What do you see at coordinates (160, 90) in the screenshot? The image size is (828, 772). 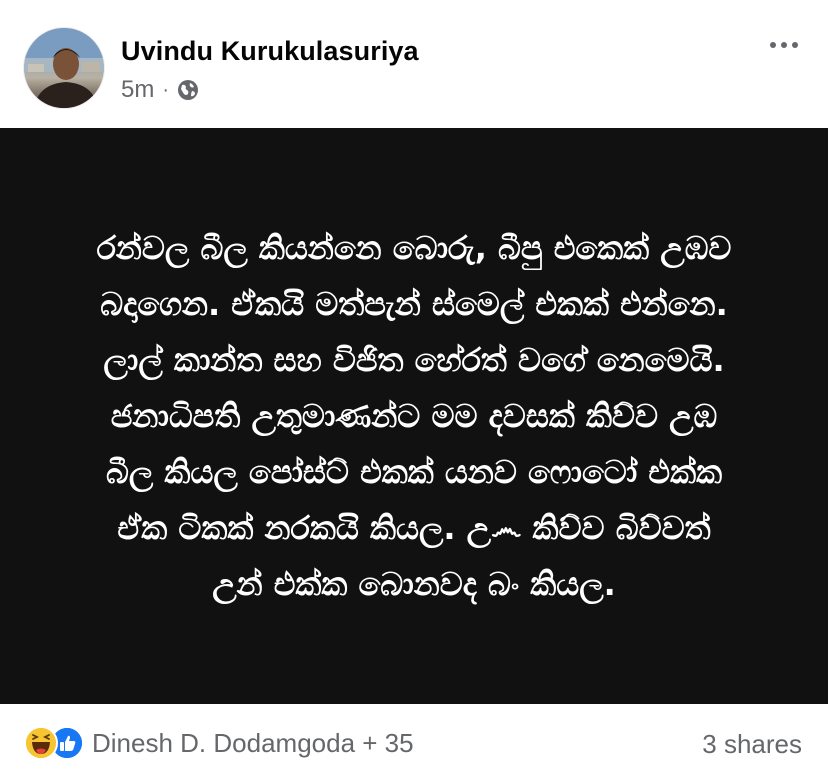 I see `post-meta: 5m ·` at bounding box center [160, 90].